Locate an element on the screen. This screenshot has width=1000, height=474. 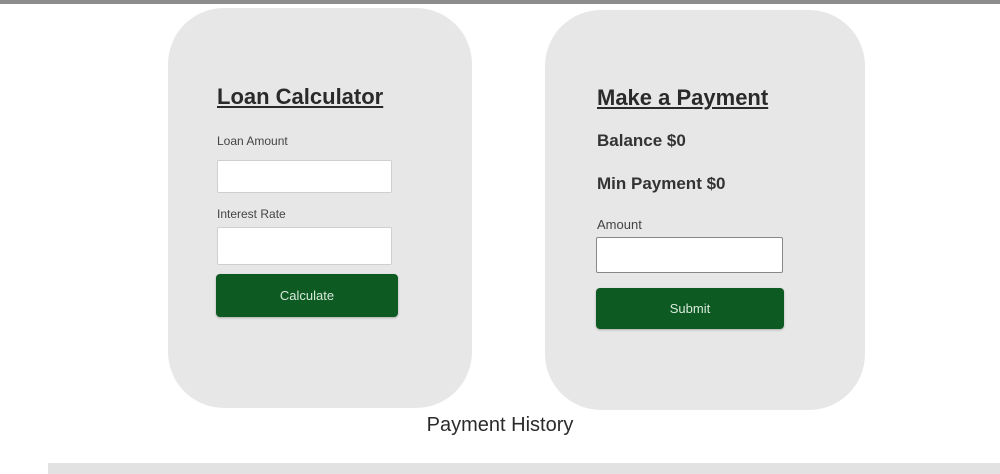
make-payment-title: Make a Payment is located at coordinates (683, 97).